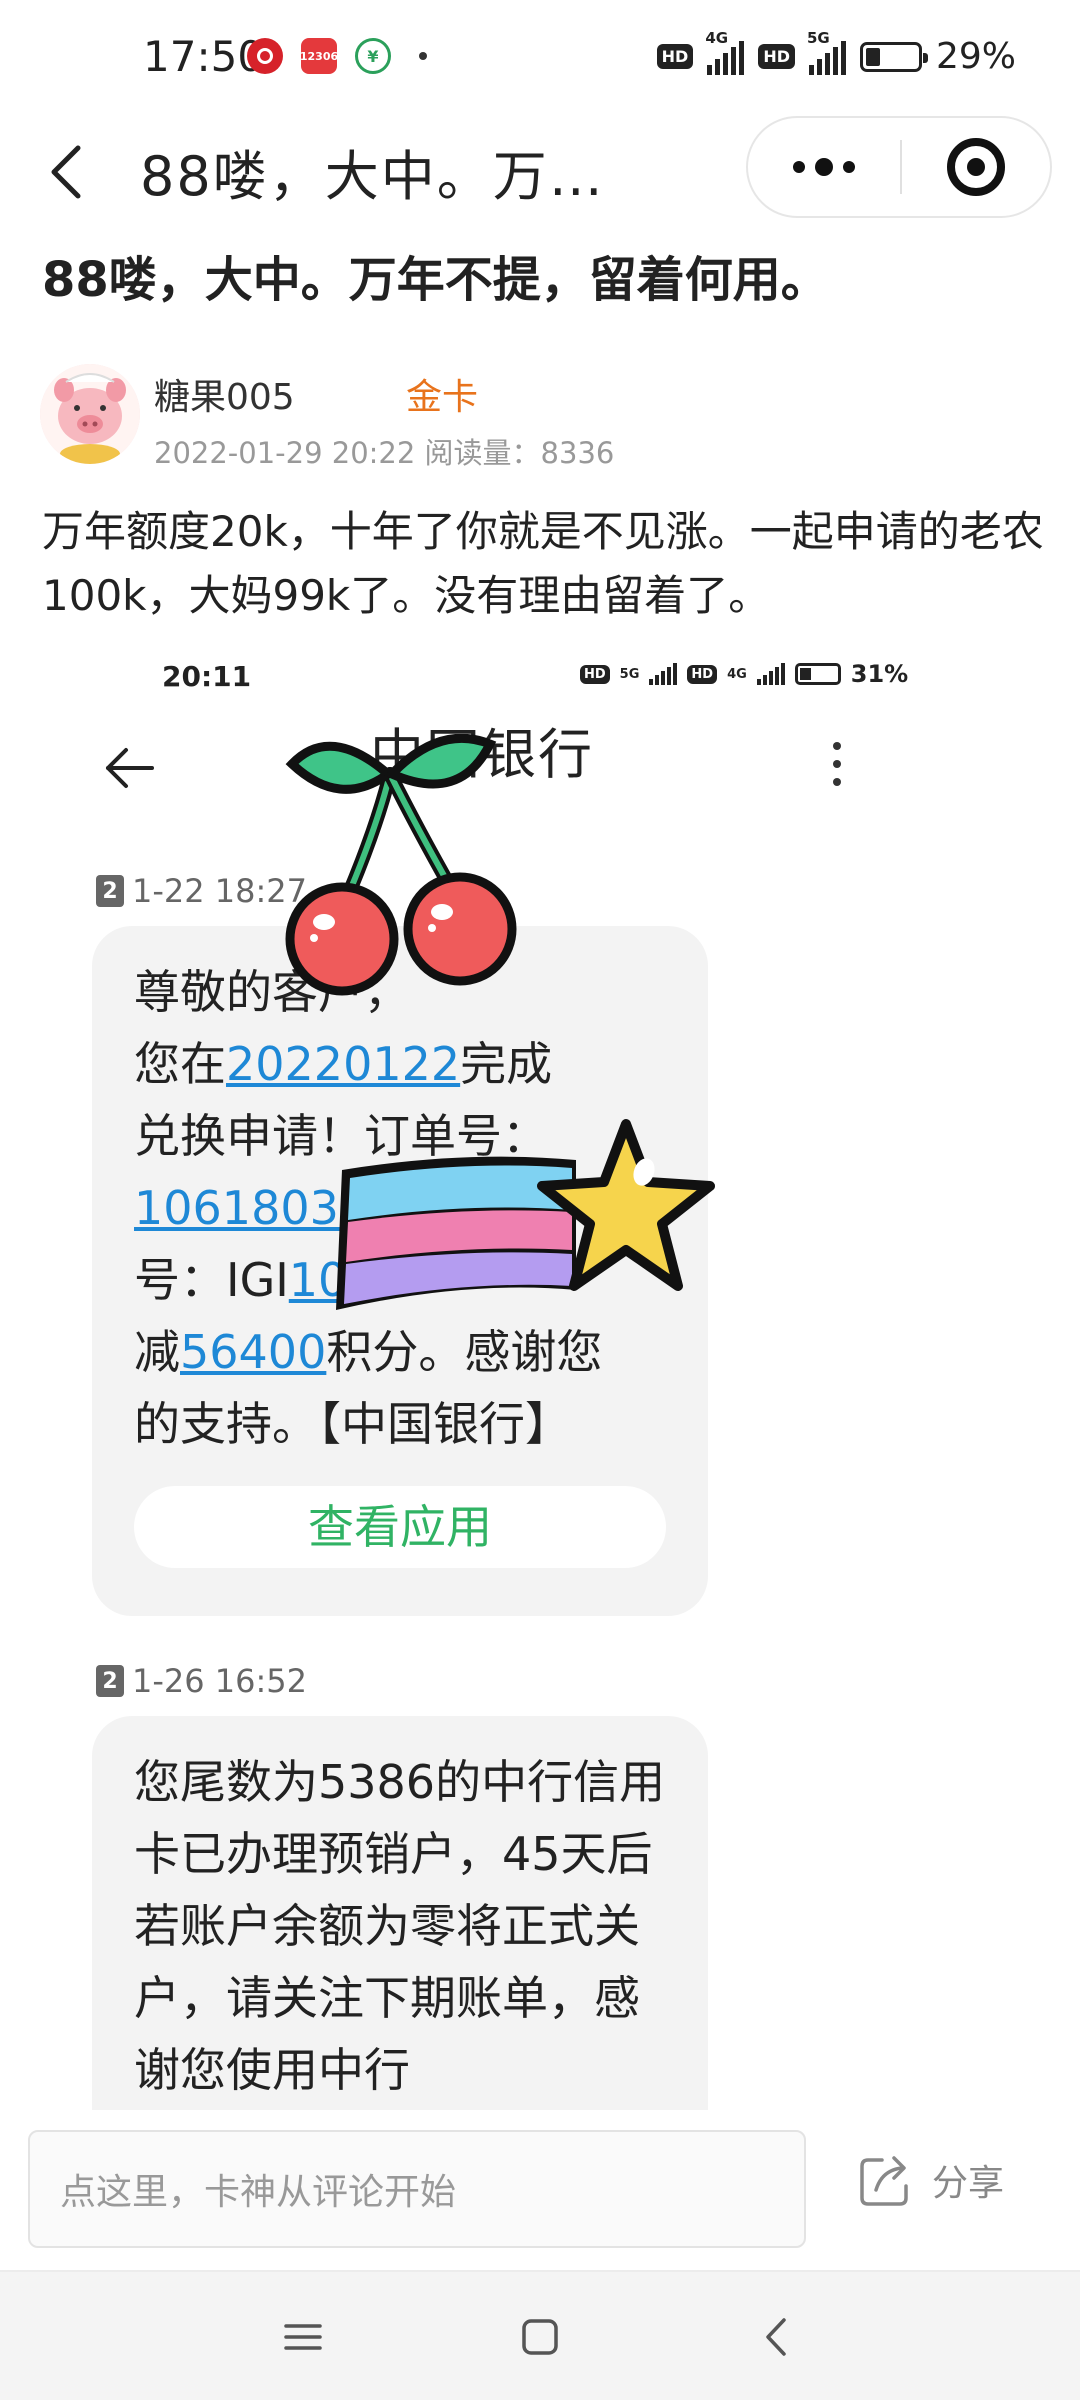 Image resolution: width=1080 pixels, height=2400 pixels. Describe the element at coordinates (824, 167) in the screenshot. I see `more-button` at that location.